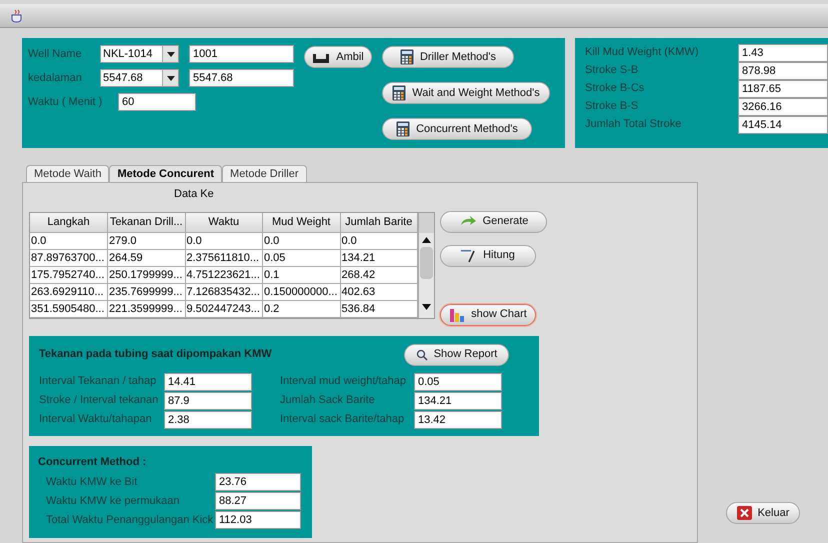  What do you see at coordinates (338, 57) in the screenshot?
I see `fetch-button: Ambil` at bounding box center [338, 57].